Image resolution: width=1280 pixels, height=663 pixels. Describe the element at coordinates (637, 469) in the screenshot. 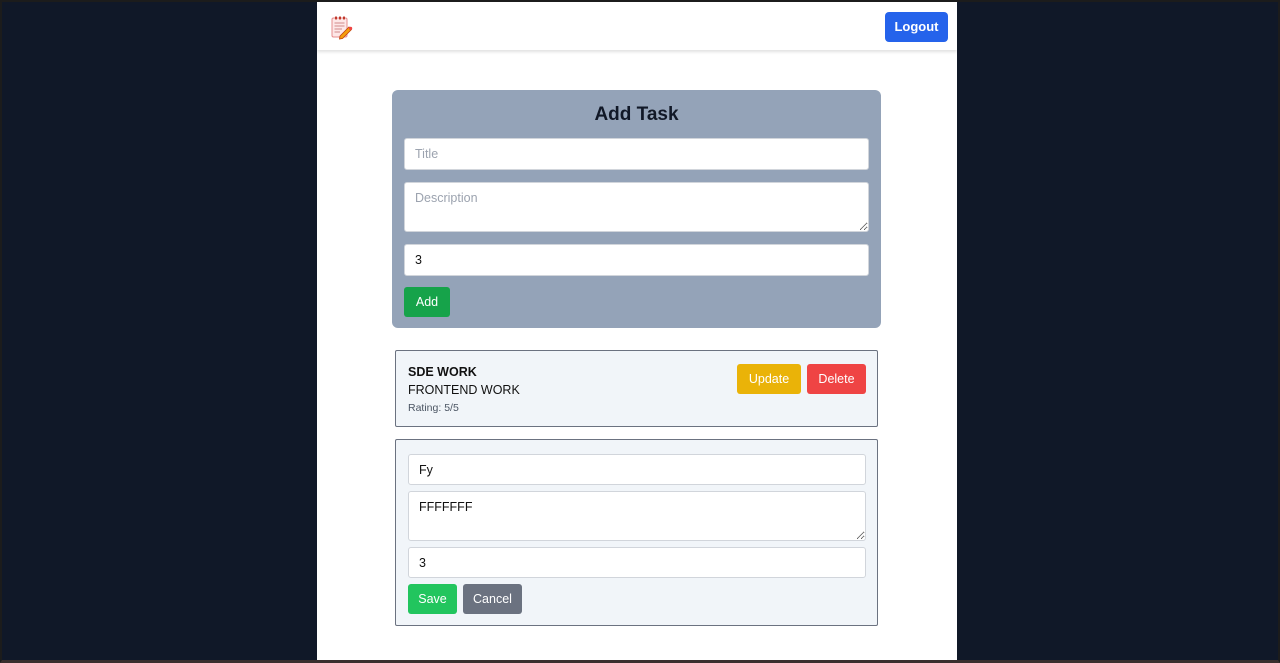

I see `edit-title-input` at that location.